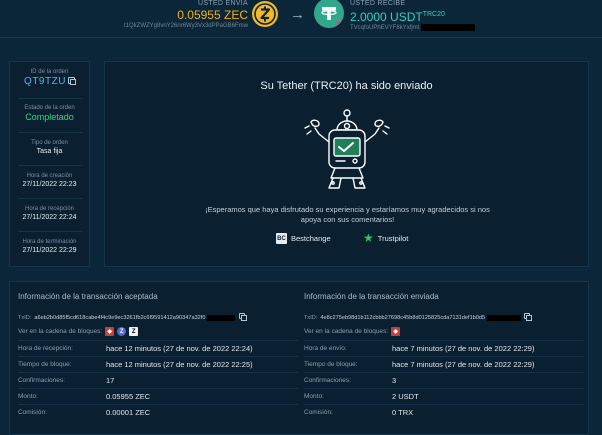 This screenshot has height=435, width=602. Describe the element at coordinates (49, 176) in the screenshot. I see `created-time-label: Hora de creación` at that location.